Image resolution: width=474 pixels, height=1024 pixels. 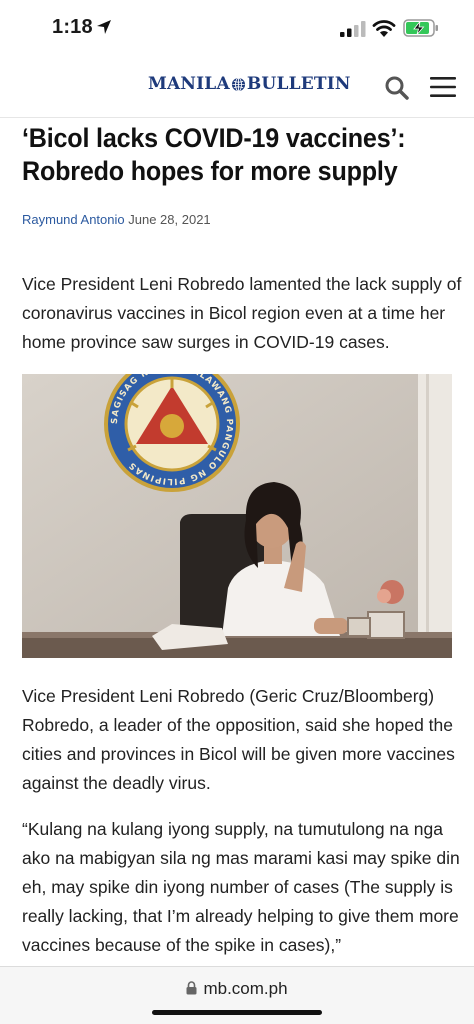 What do you see at coordinates (384, 28) in the screenshot?
I see `wifi-icon` at bounding box center [384, 28].